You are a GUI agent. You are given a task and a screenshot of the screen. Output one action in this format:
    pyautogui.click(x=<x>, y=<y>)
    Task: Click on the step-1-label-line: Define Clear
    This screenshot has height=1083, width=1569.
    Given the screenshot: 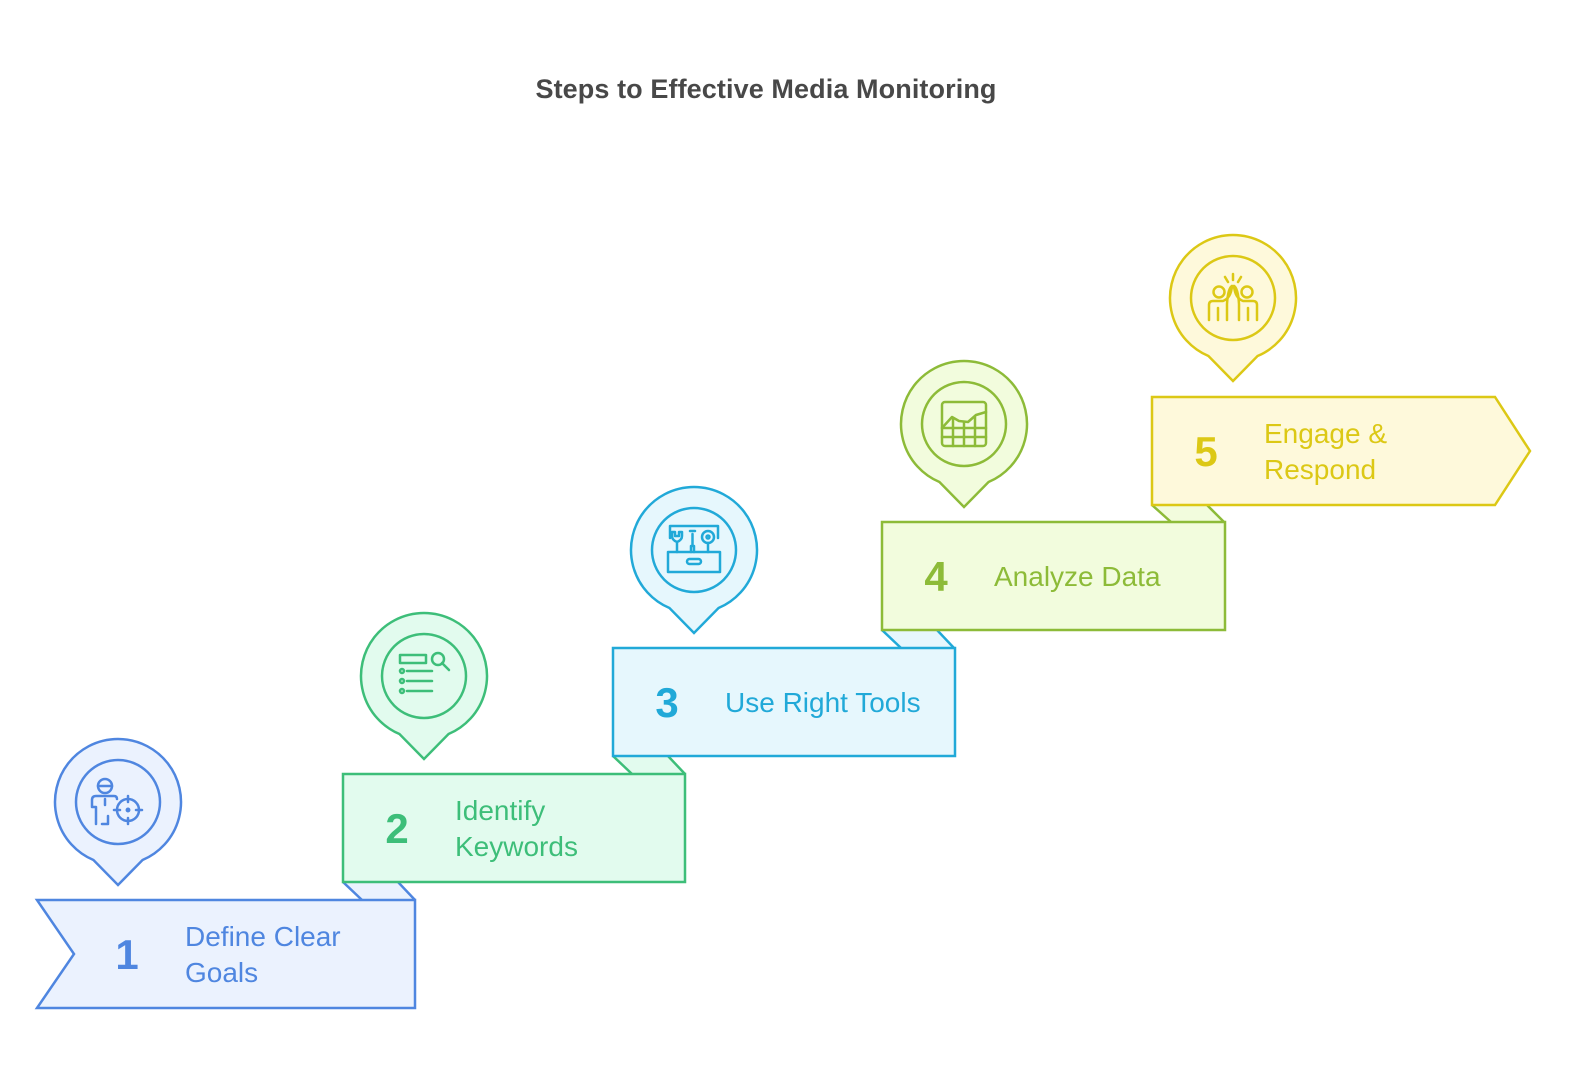 What is the action you would take?
    pyautogui.click(x=263, y=936)
    